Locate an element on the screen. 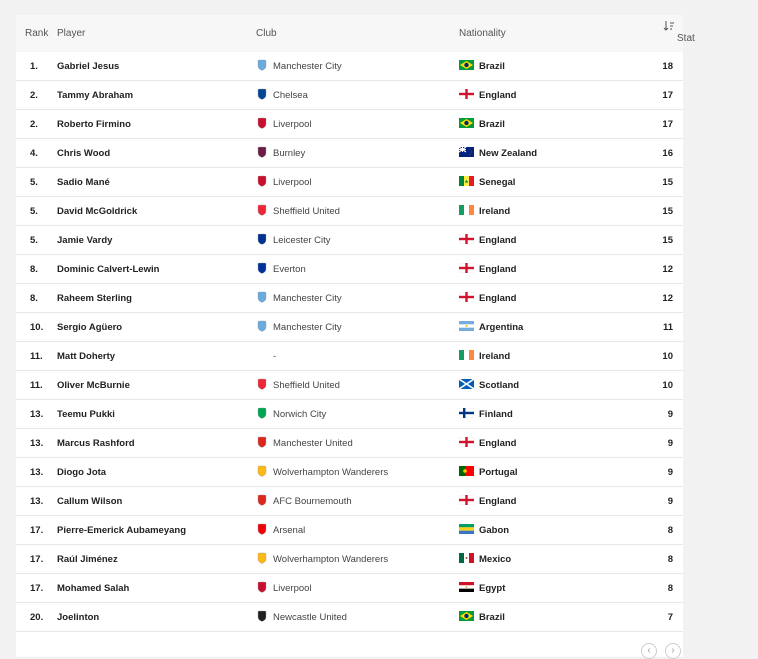  player-name-link: Joelinton is located at coordinates (78, 617).